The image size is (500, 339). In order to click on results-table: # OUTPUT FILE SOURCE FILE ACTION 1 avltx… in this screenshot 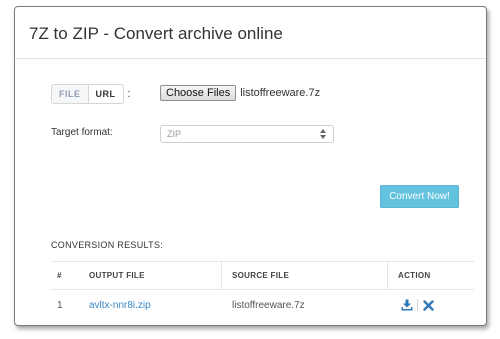, I will do `click(262, 290)`.